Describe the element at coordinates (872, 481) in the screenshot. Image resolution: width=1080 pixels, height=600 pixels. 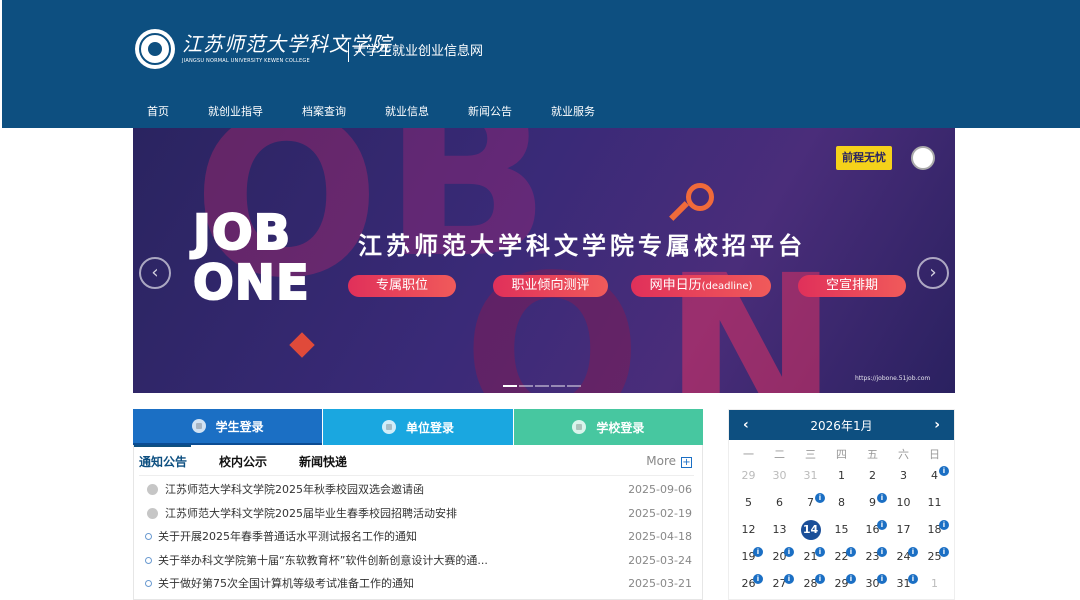
I see `calendar-day: 2` at that location.